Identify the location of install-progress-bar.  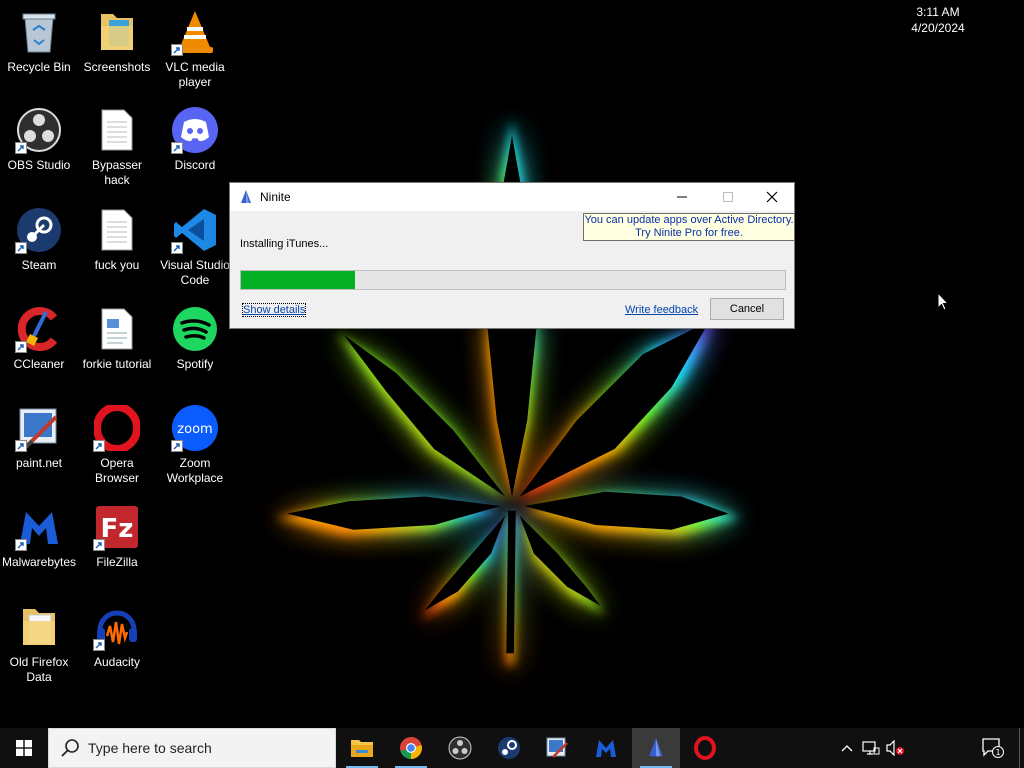
(513, 280).